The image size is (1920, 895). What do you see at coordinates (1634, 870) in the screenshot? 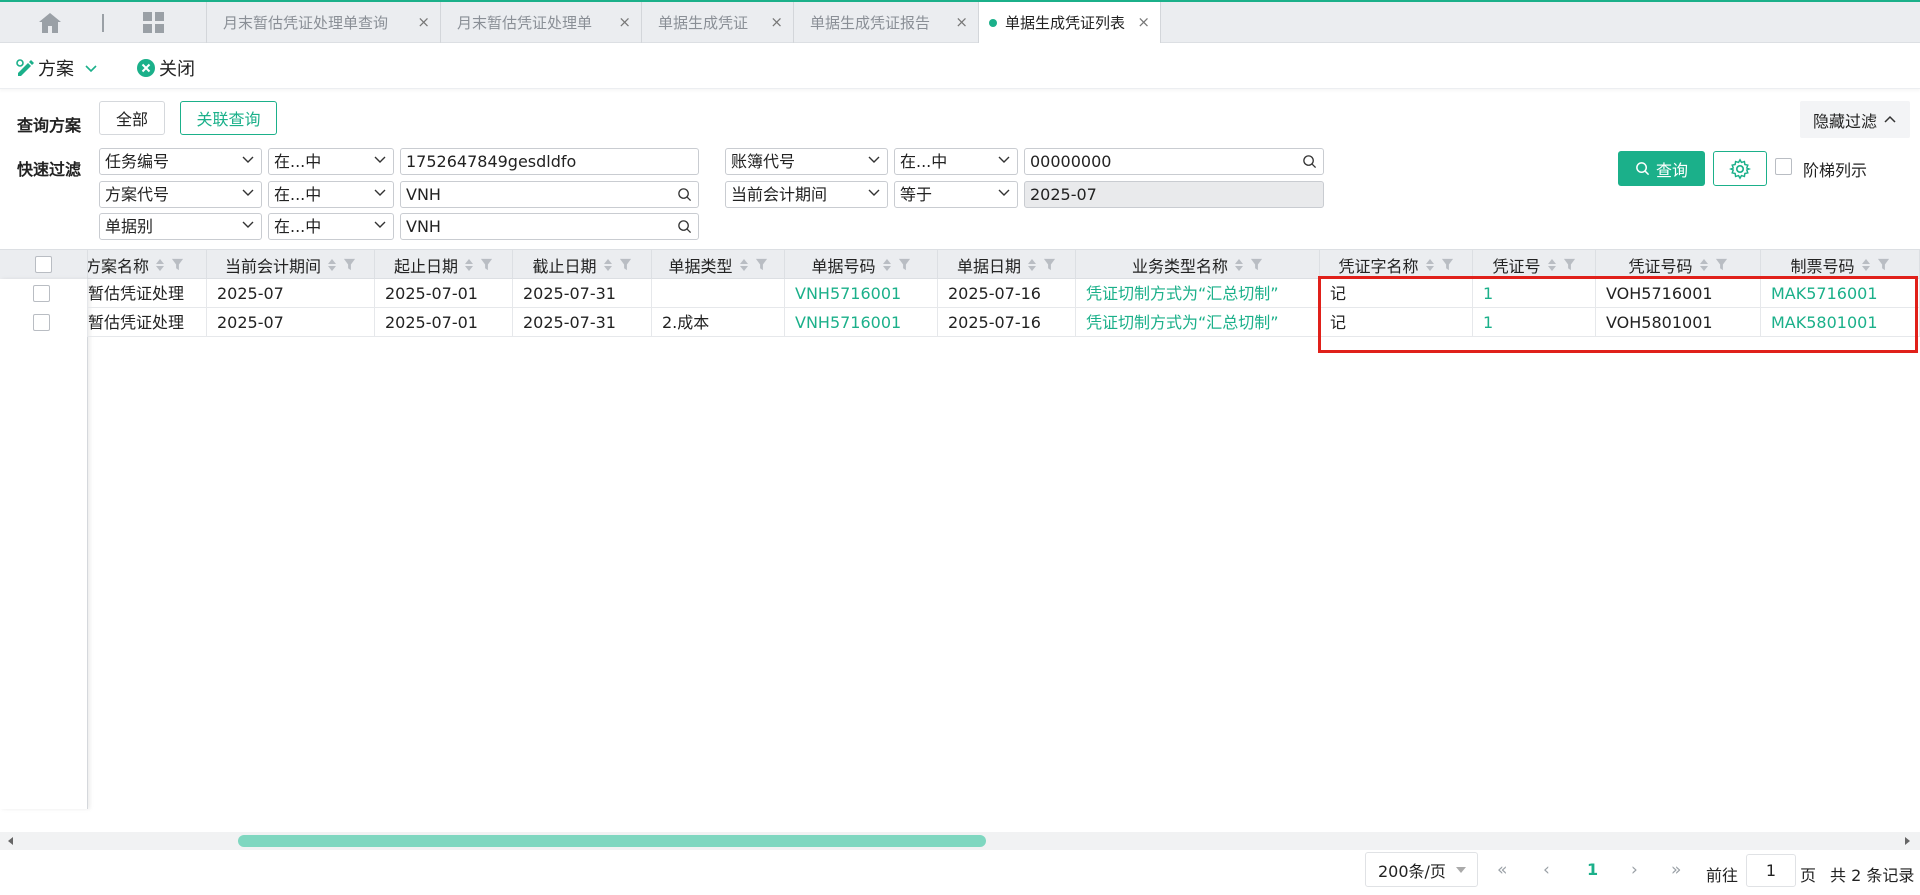
I see `next-page-icon: ›` at bounding box center [1634, 870].